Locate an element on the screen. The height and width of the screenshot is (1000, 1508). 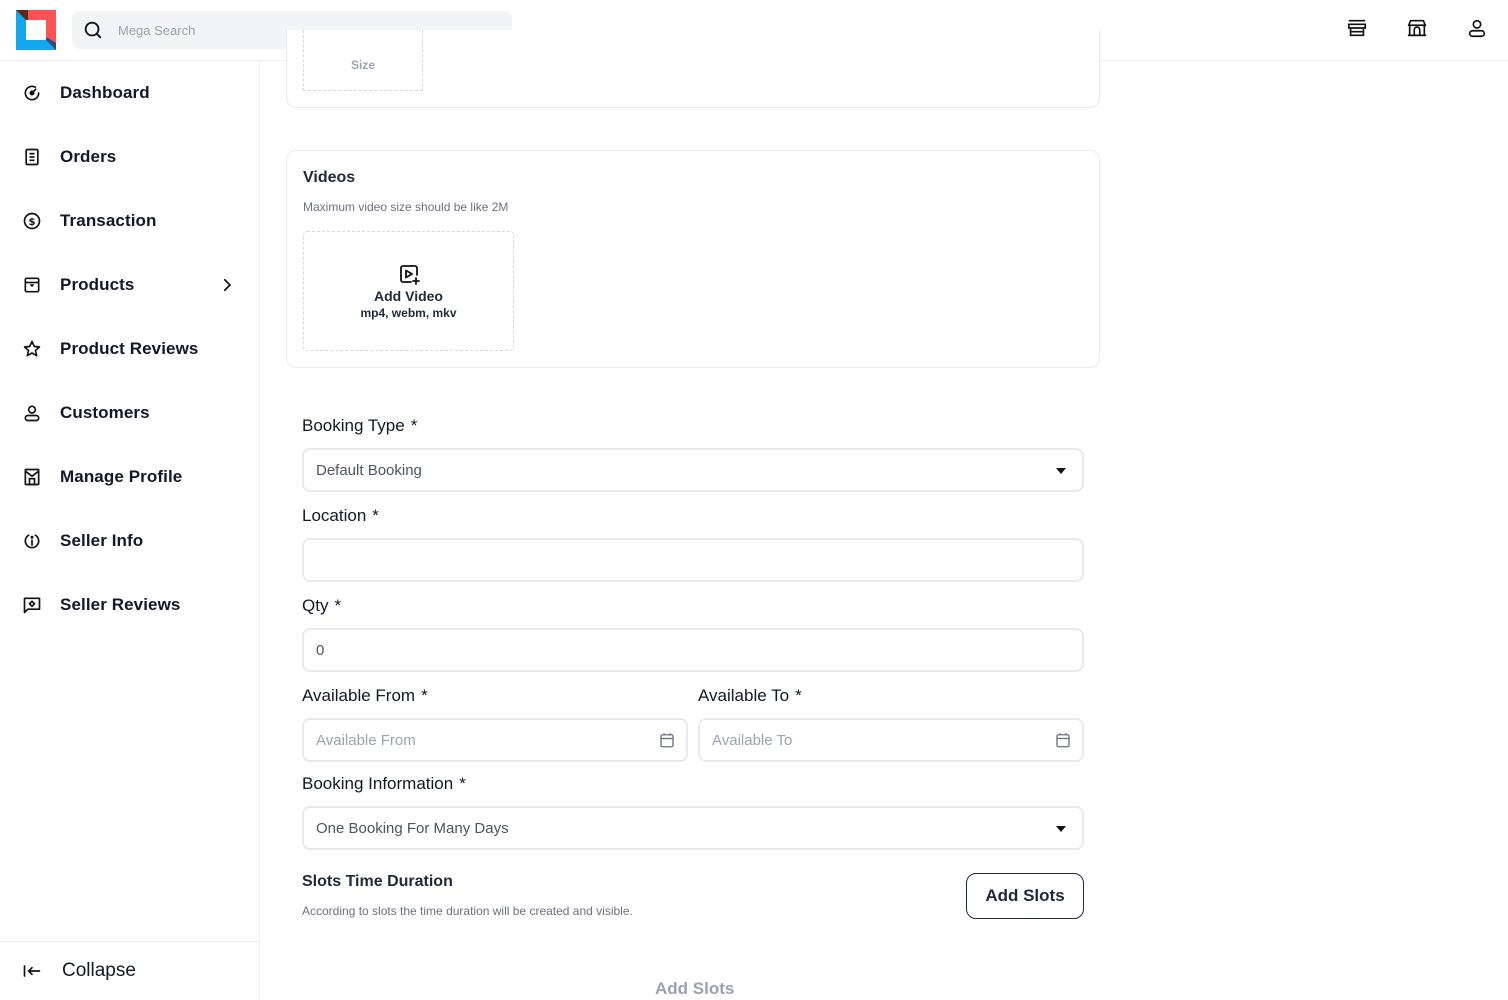
collapse-label: Collapse is located at coordinates (99, 970).